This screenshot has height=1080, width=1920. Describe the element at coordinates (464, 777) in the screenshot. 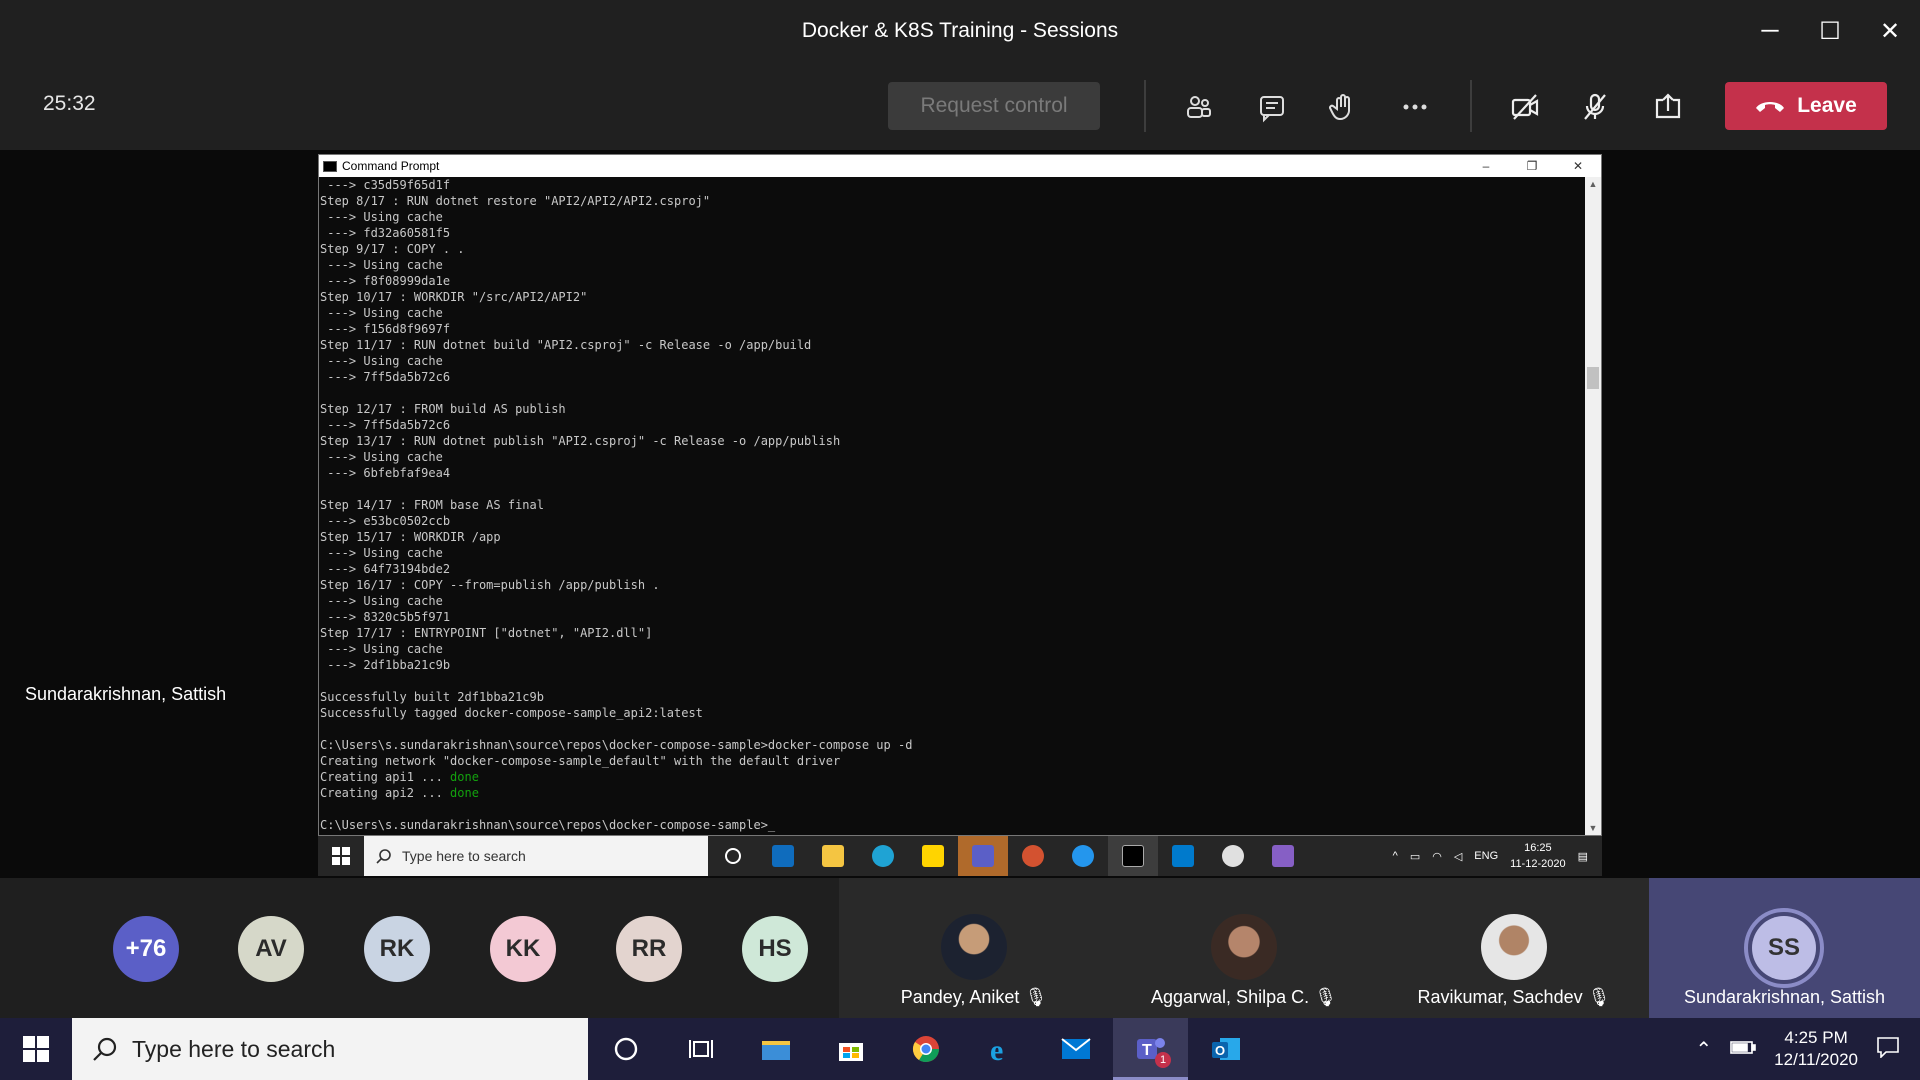

I see `done-status: done` at that location.